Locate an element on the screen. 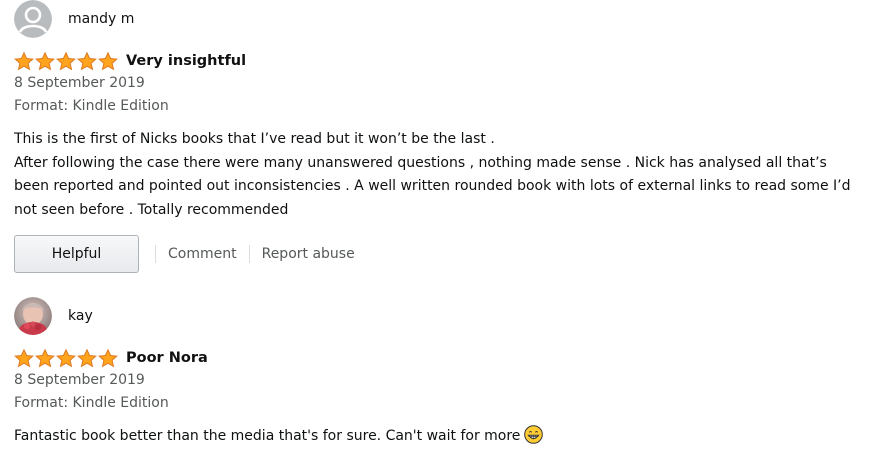 Image resolution: width=879 pixels, height=450 pixels. report-abuse-link: Report abuse is located at coordinates (307, 254).